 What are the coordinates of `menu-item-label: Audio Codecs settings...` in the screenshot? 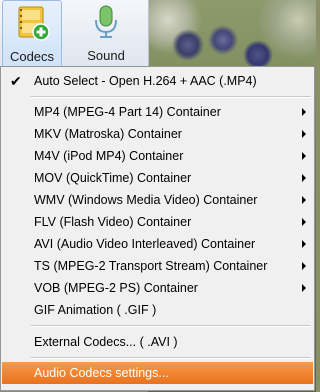 It's located at (101, 373).